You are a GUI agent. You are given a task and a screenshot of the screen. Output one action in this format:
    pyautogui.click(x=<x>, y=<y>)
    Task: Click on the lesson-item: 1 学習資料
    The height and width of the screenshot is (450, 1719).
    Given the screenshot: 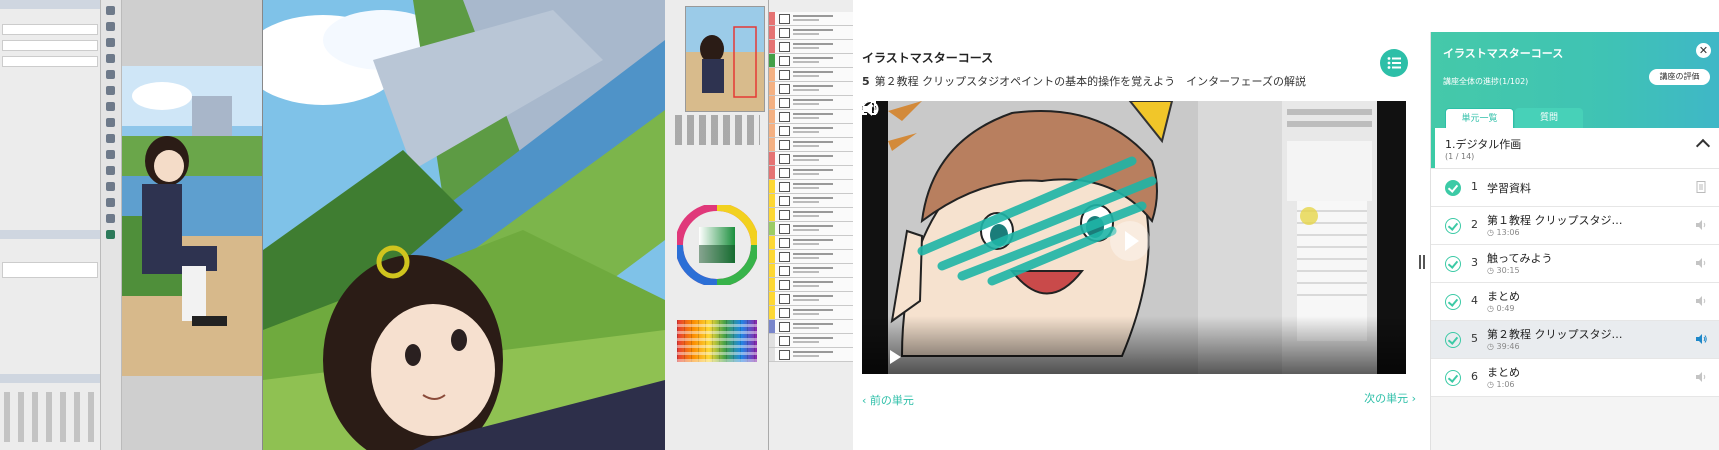 What is the action you would take?
    pyautogui.click(x=1575, y=188)
    